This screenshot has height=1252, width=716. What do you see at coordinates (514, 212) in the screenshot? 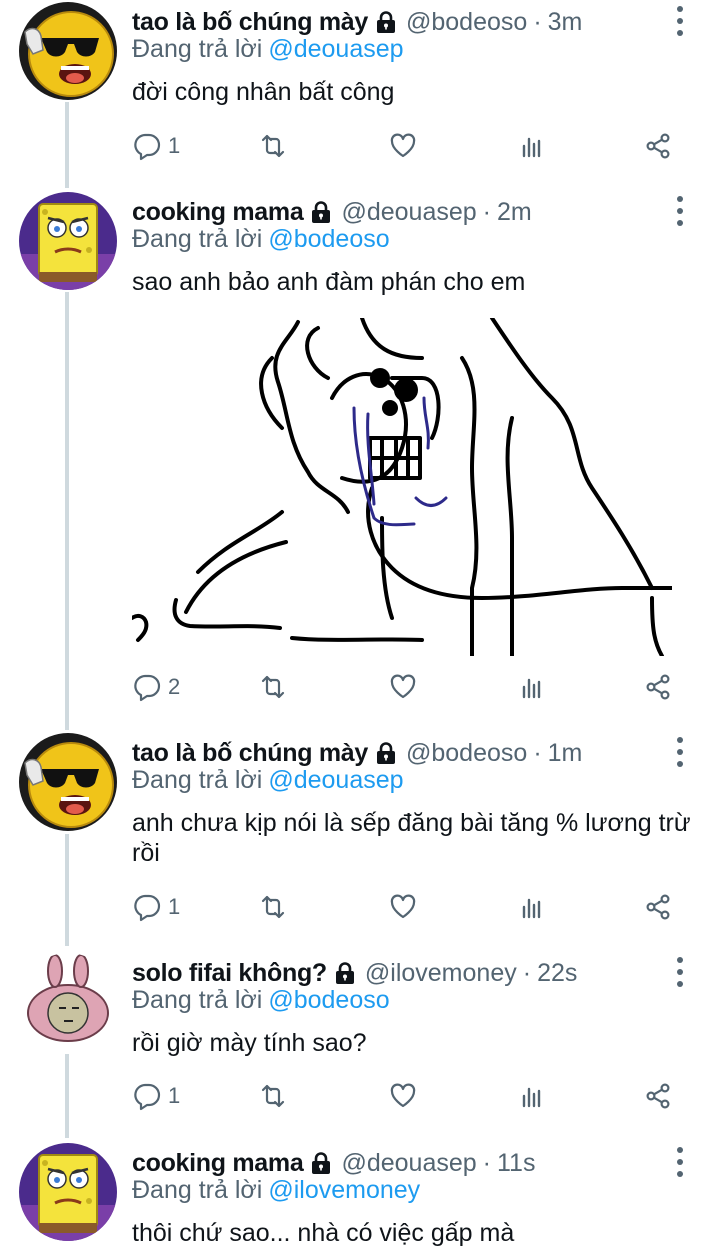
I see `timestamp: 2m` at bounding box center [514, 212].